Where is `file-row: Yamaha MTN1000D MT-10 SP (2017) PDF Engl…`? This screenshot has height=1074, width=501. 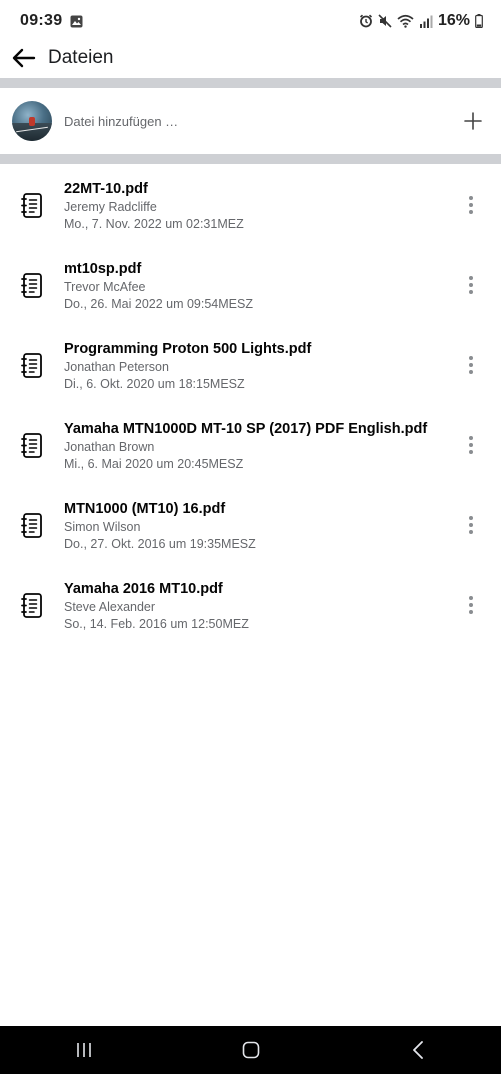 file-row: Yamaha MTN1000D MT-10 SP (2017) PDF Engl… is located at coordinates (250, 445).